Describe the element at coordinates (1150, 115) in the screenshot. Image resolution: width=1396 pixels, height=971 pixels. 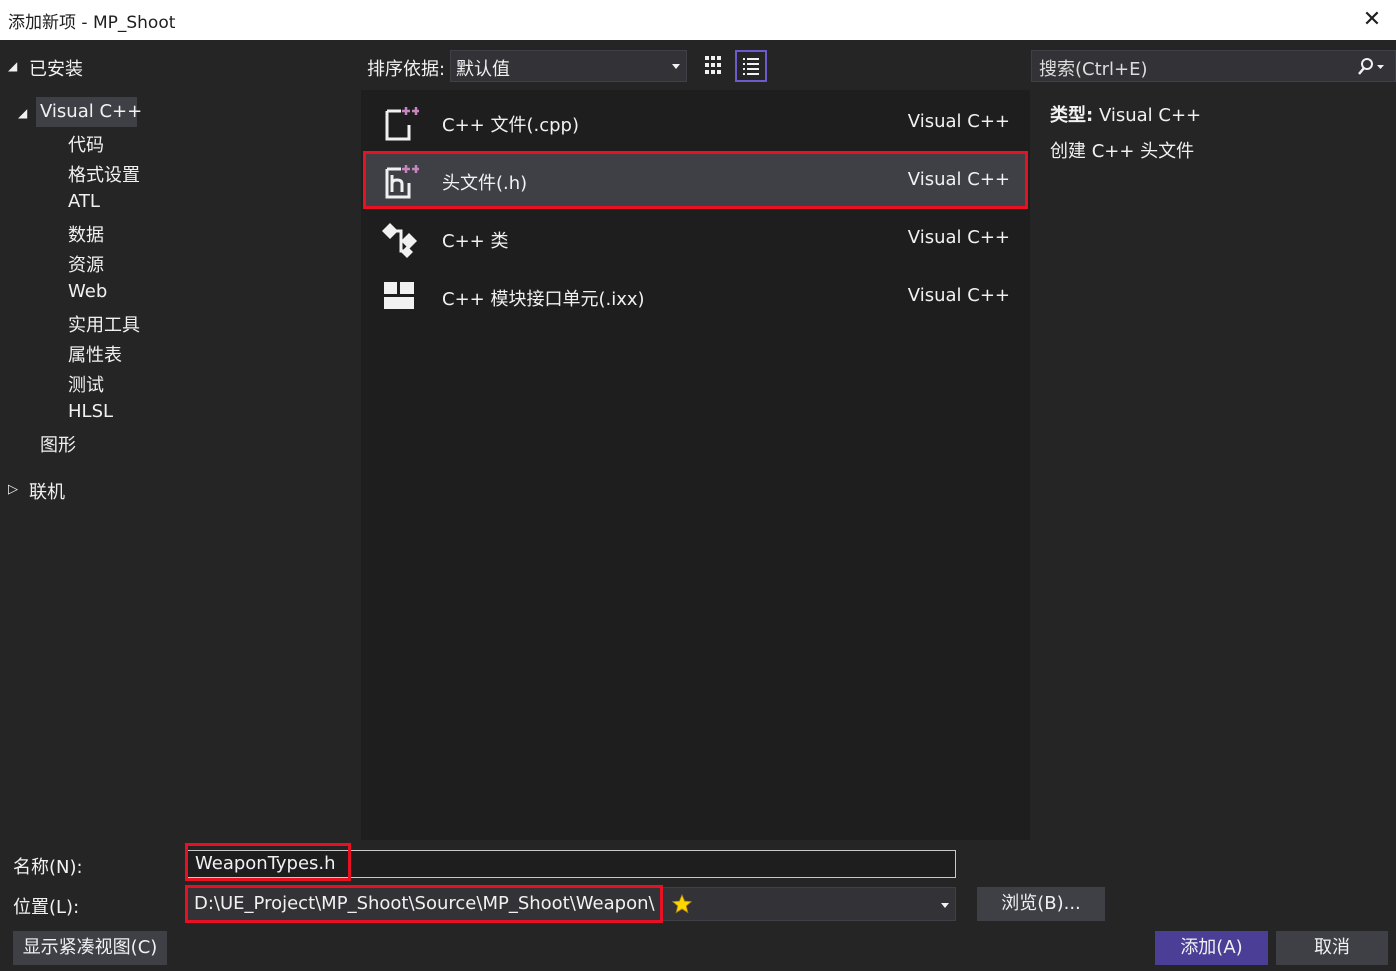
I see `details-type-value: Visual C++` at that location.